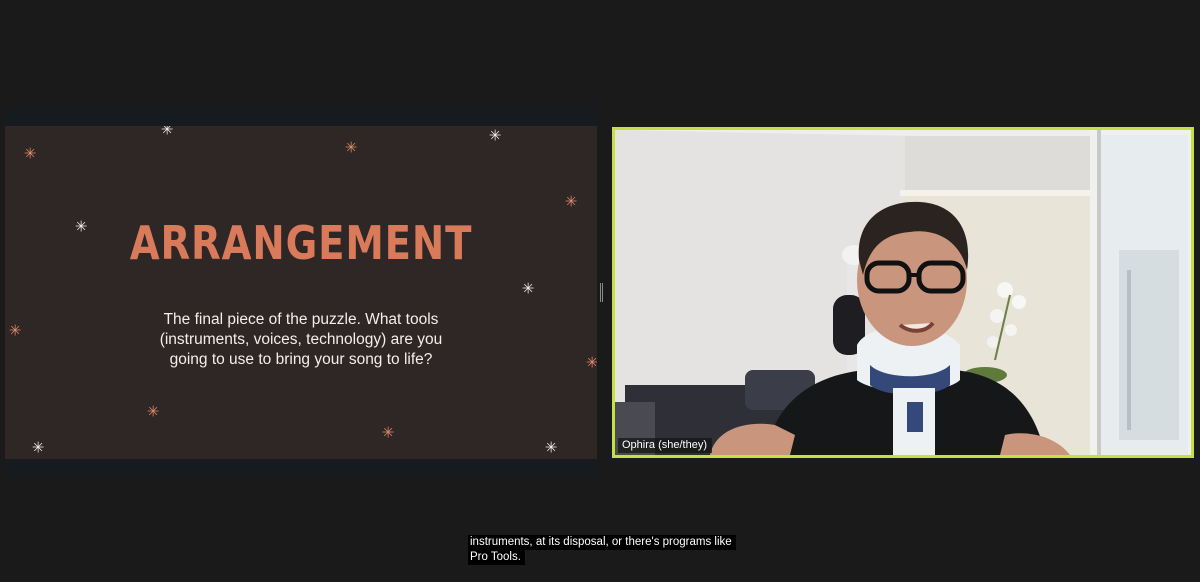 The width and height of the screenshot is (1200, 582). I want to click on caption-line: Pro Tools., so click(496, 557).